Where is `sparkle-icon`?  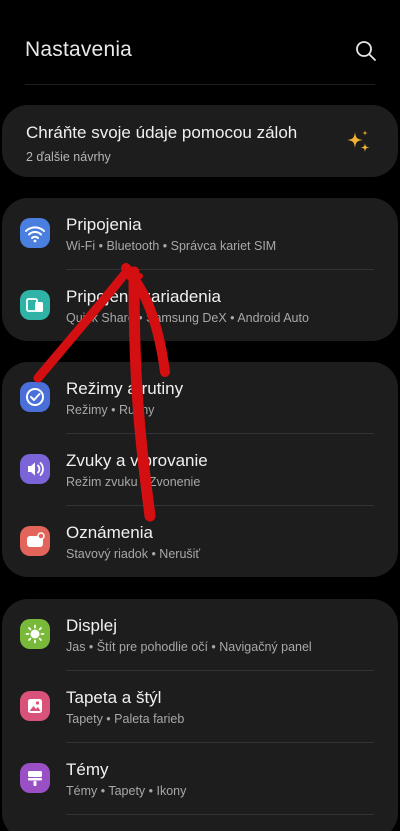
sparkle-icon is located at coordinates (358, 141).